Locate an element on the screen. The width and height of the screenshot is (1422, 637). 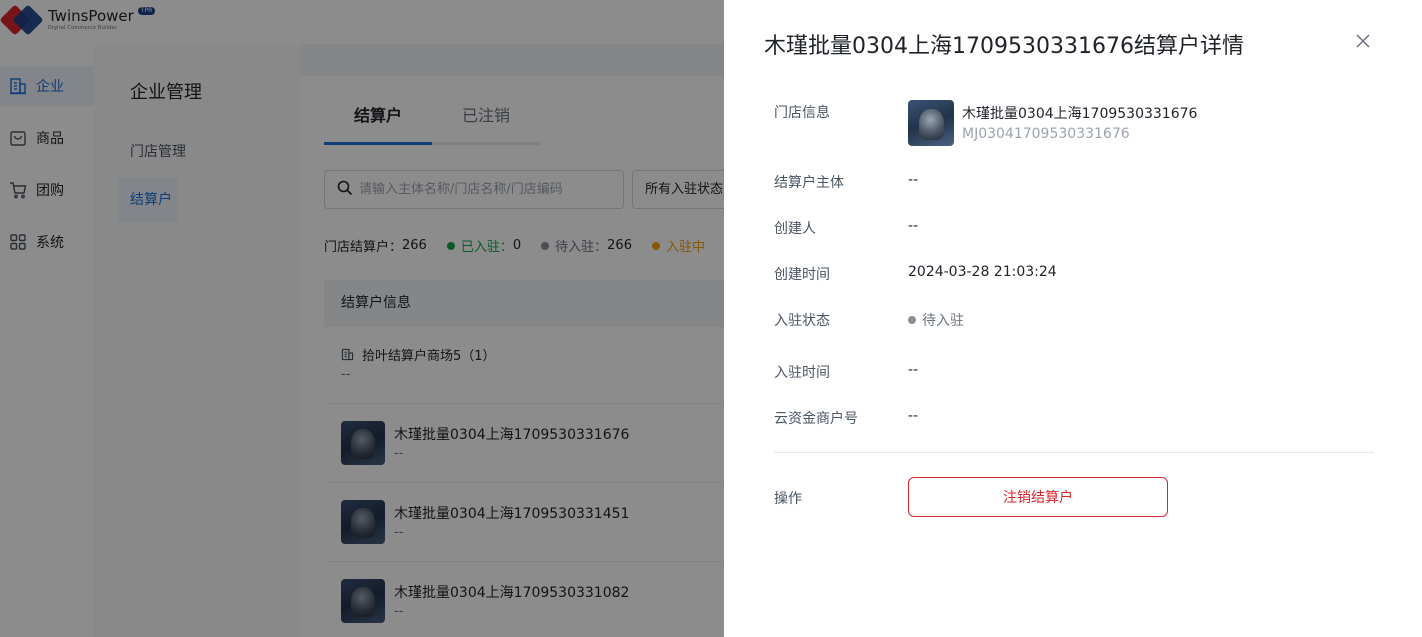
onboard-time-value: -- is located at coordinates (913, 370).